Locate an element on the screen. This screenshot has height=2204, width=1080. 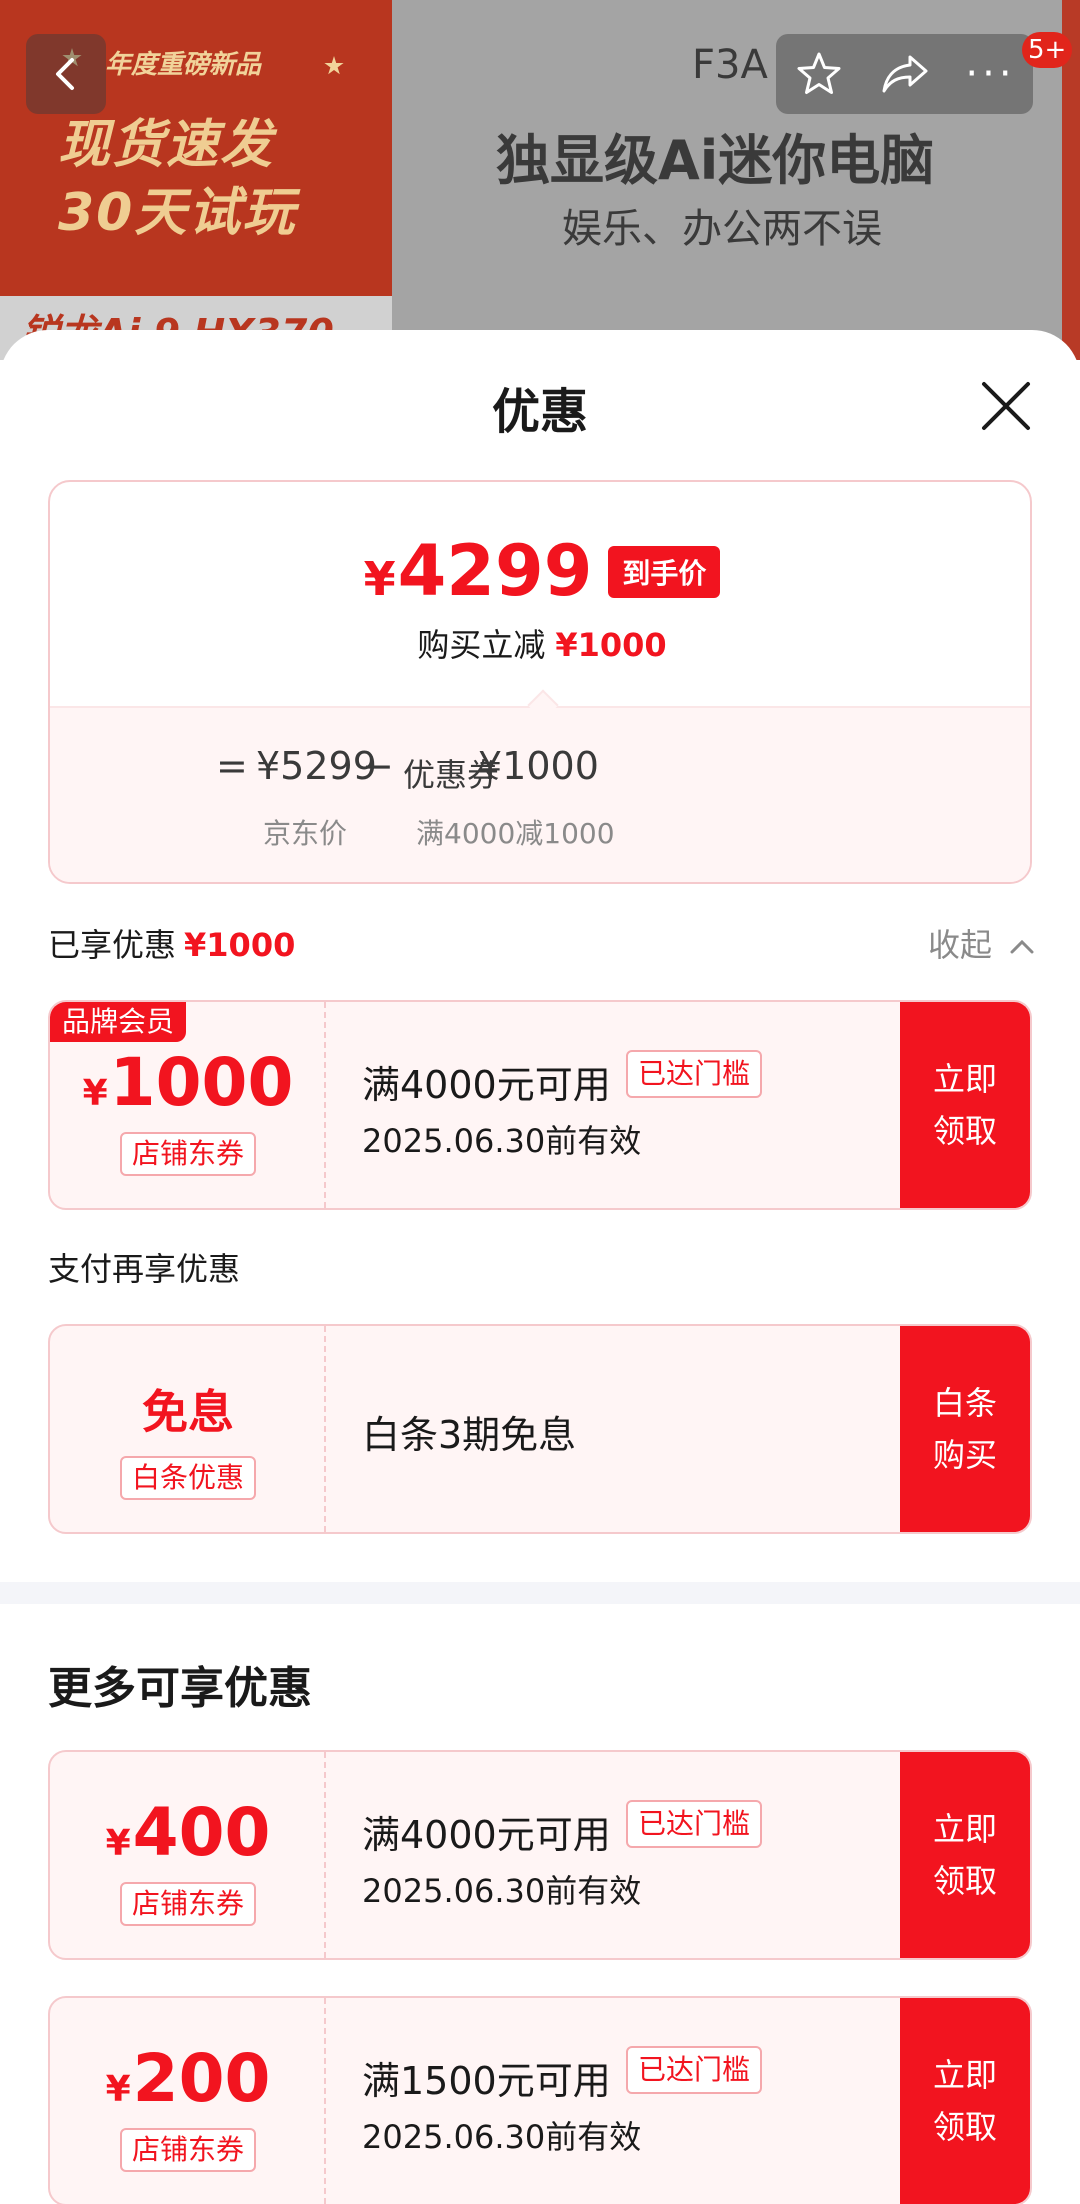
product-headline: 独显级Ai迷你电脑 is located at coordinates (715, 160).